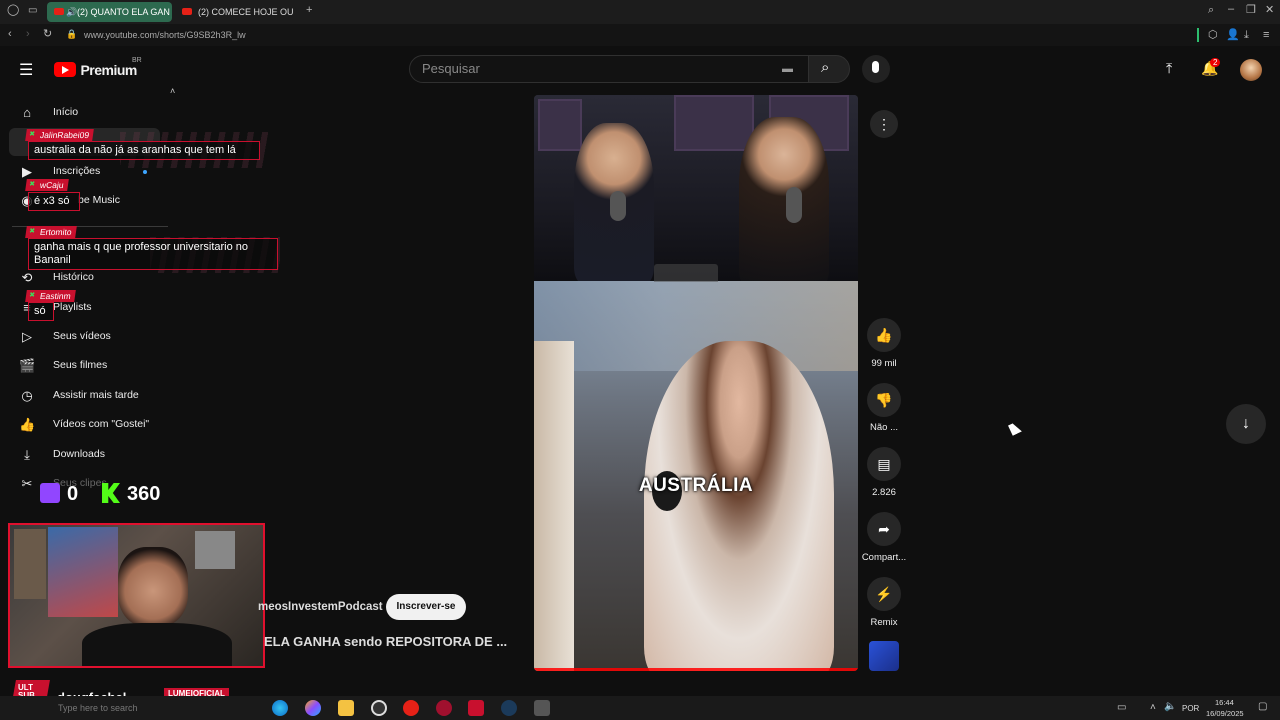  Describe the element at coordinates (65, 70) in the screenshot. I see `youtube-play-logo-icon` at that location.